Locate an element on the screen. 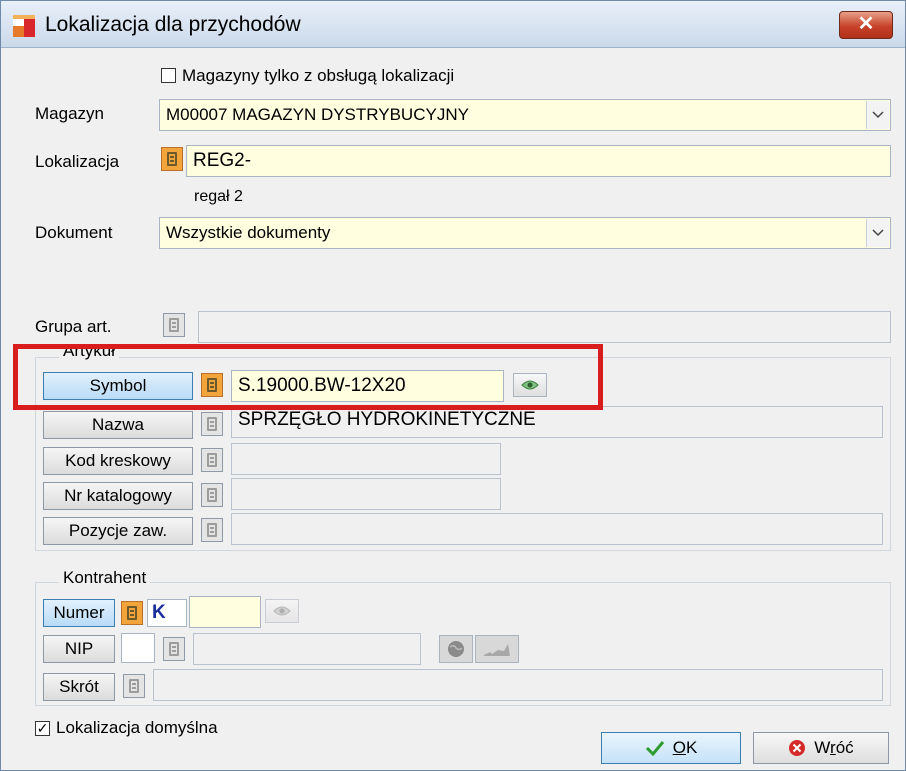 This screenshot has width=906, height=771. check-icon: ✓ is located at coordinates (42, 728).